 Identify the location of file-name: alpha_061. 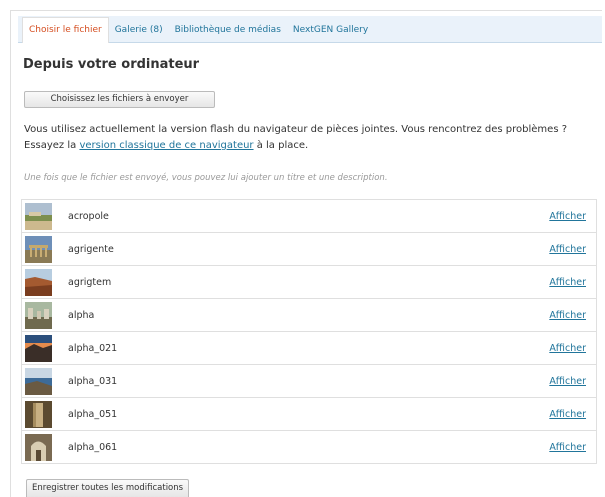
(93, 447).